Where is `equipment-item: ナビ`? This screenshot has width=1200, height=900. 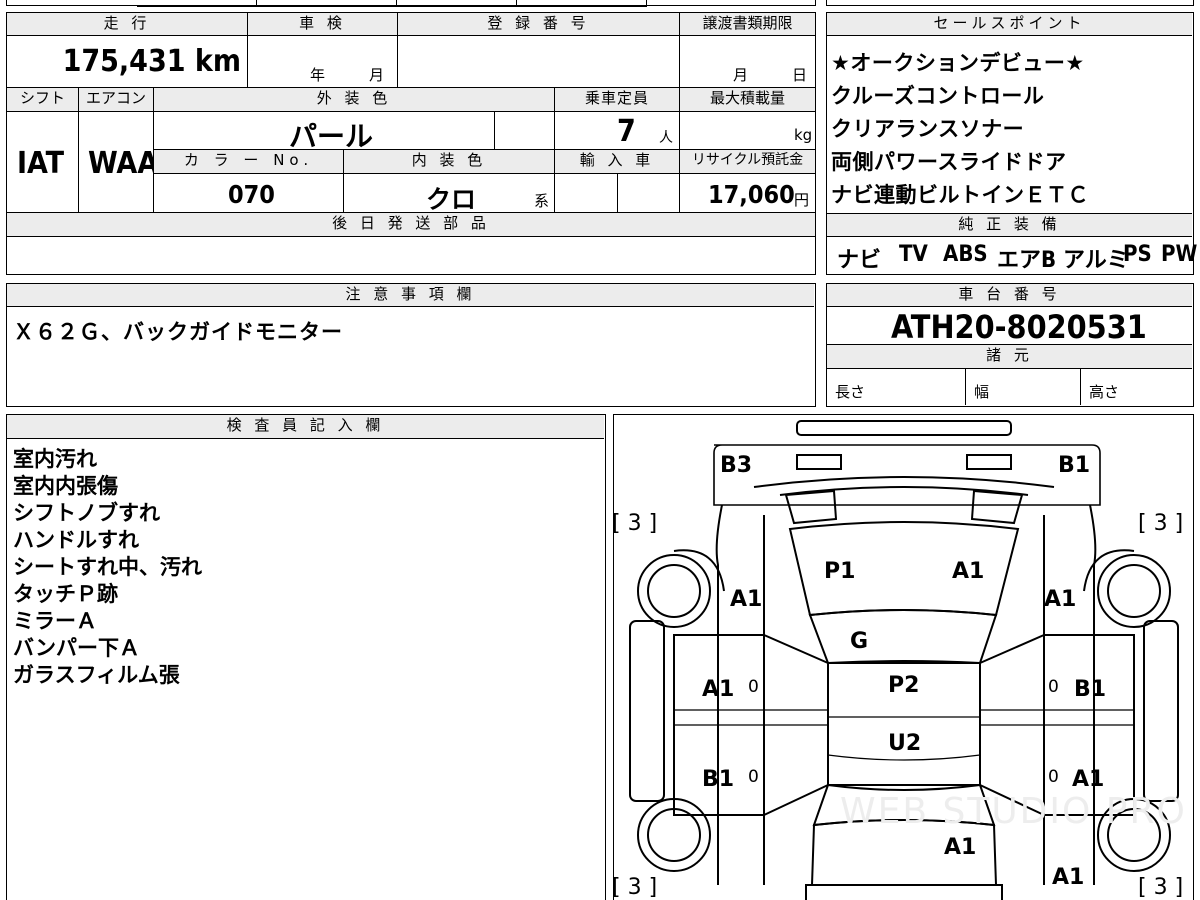 equipment-item: ナビ is located at coordinates (859, 260).